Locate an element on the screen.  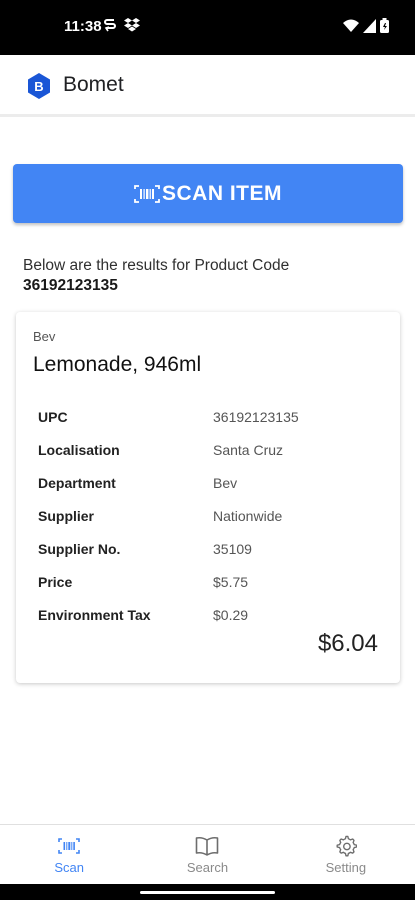
scan-item-button: SCAN ITEM is located at coordinates (208, 193).